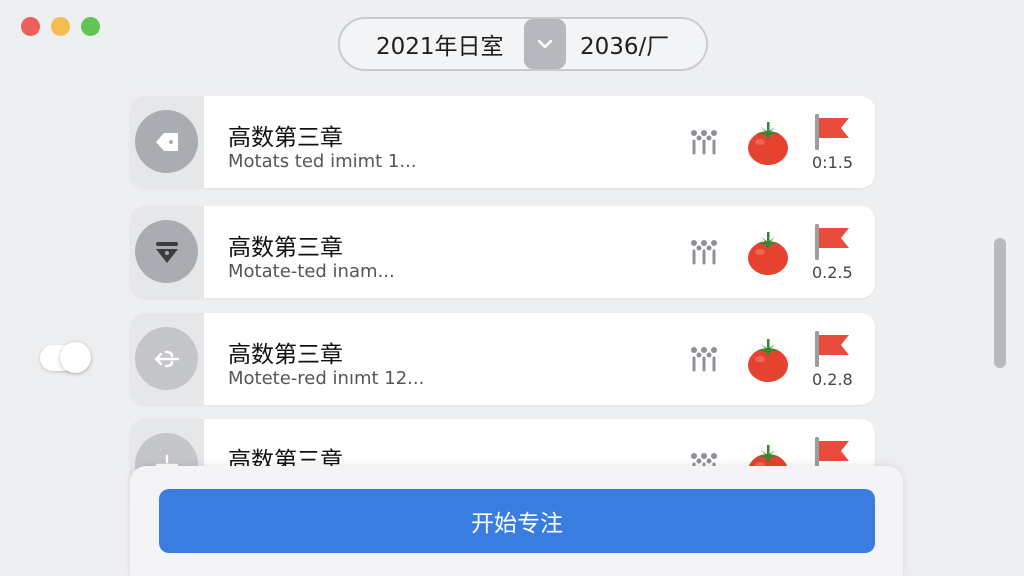  I want to click on task-row: 高数第三章 Motate-ted inam... 0.2.5, so click(502, 252).